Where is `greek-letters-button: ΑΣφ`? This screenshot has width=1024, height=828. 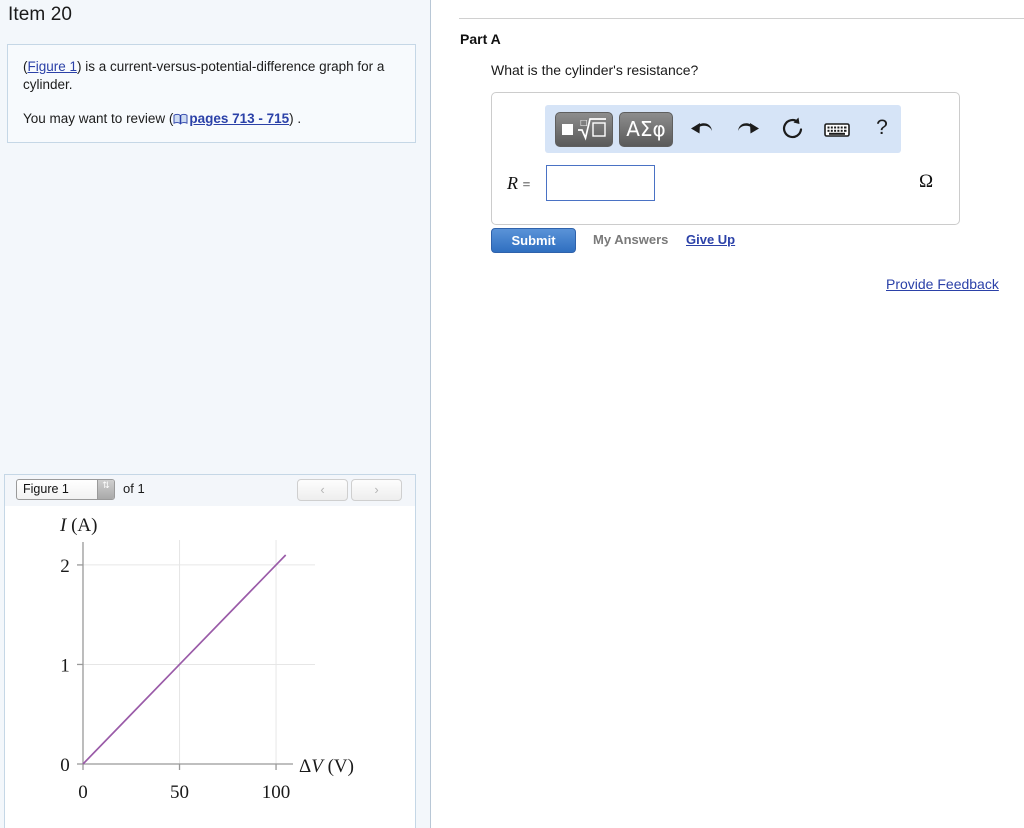 greek-letters-button: ΑΣφ is located at coordinates (646, 129).